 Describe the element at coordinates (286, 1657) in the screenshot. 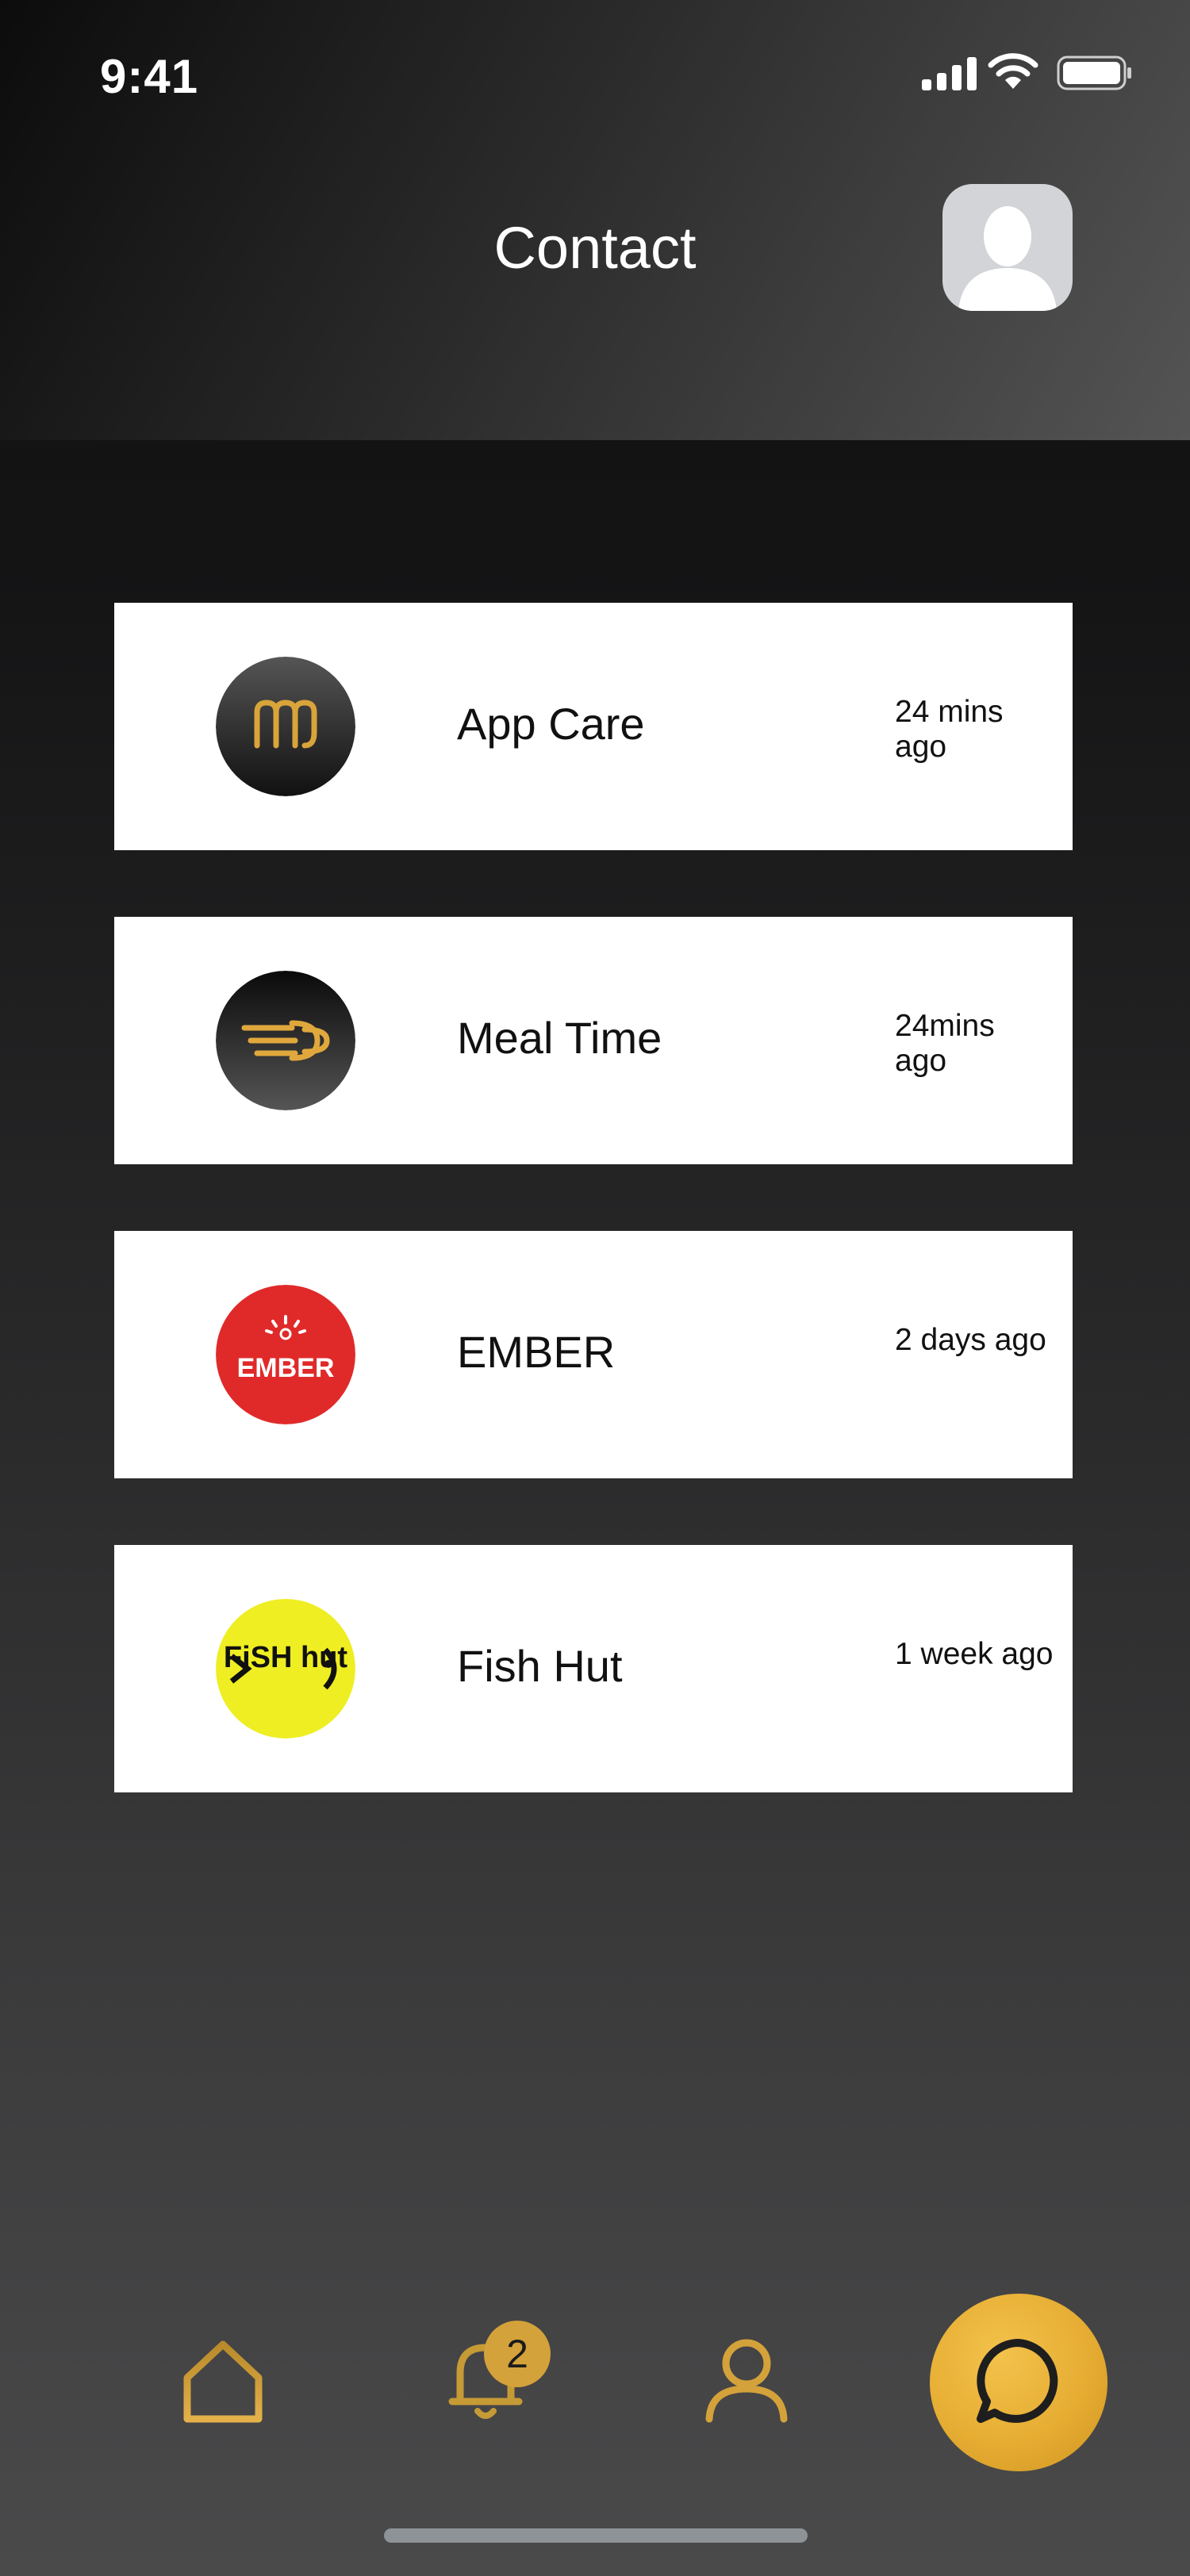

I see `svg-text: FiSH hut` at that location.